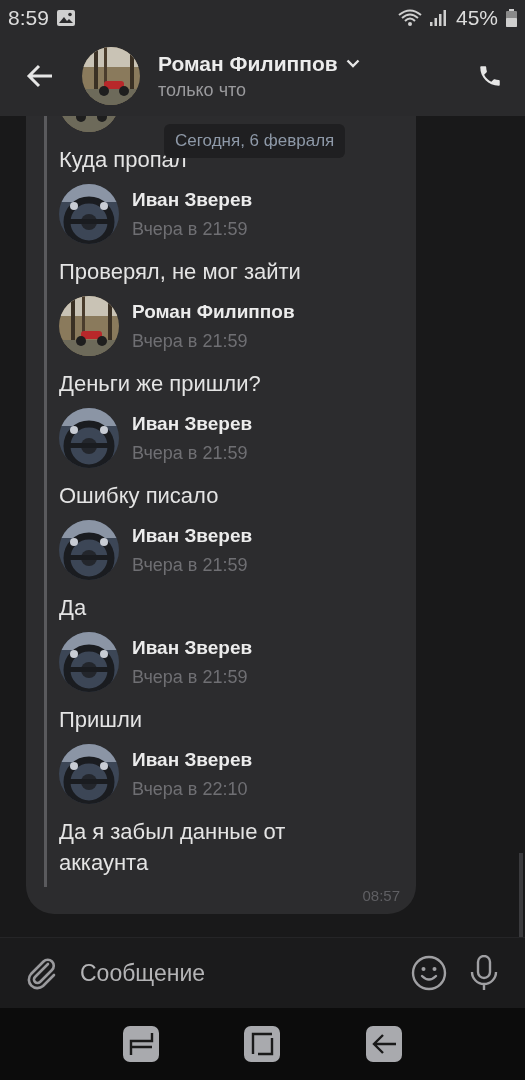  What do you see at coordinates (139, 496) in the screenshot?
I see `message-text: Ошибку писало` at bounding box center [139, 496].